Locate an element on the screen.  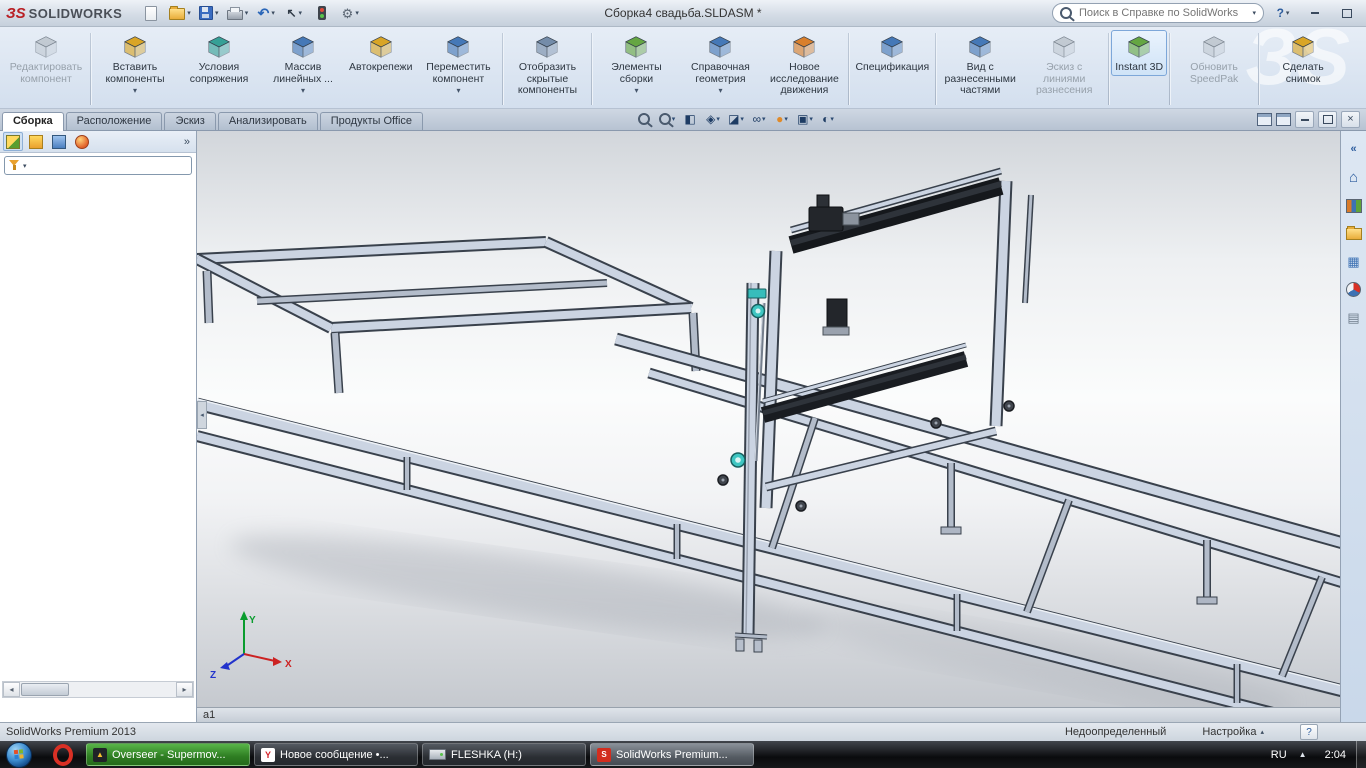
propertymanager-icon is located at coordinates (36, 141).